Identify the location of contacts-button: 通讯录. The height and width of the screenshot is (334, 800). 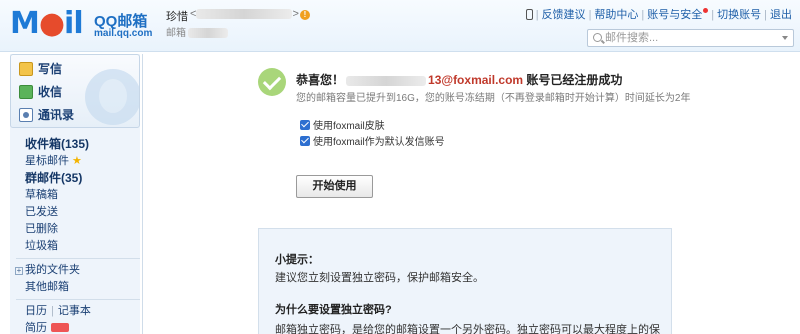
(46, 115).